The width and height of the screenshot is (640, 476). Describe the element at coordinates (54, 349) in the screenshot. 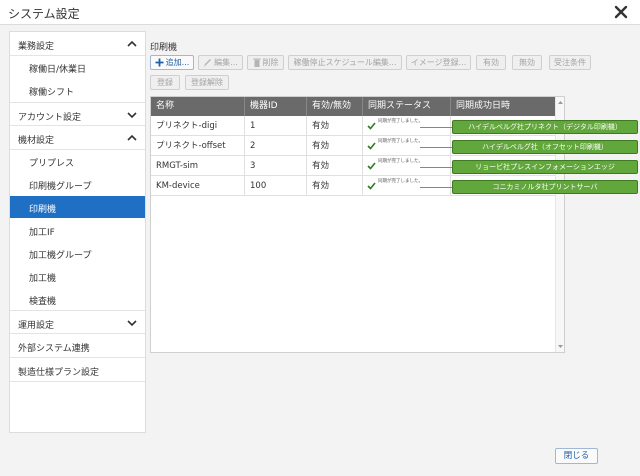

I see `sidebar-section-label: 外部システム連携` at that location.